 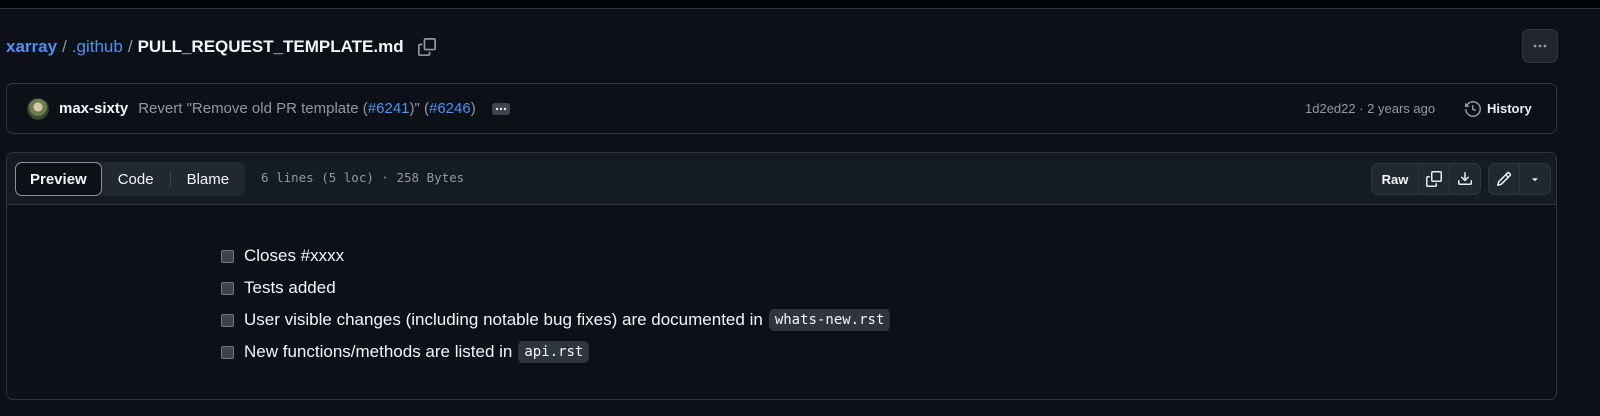 I want to click on commit-message-text: ), so click(x=473, y=108).